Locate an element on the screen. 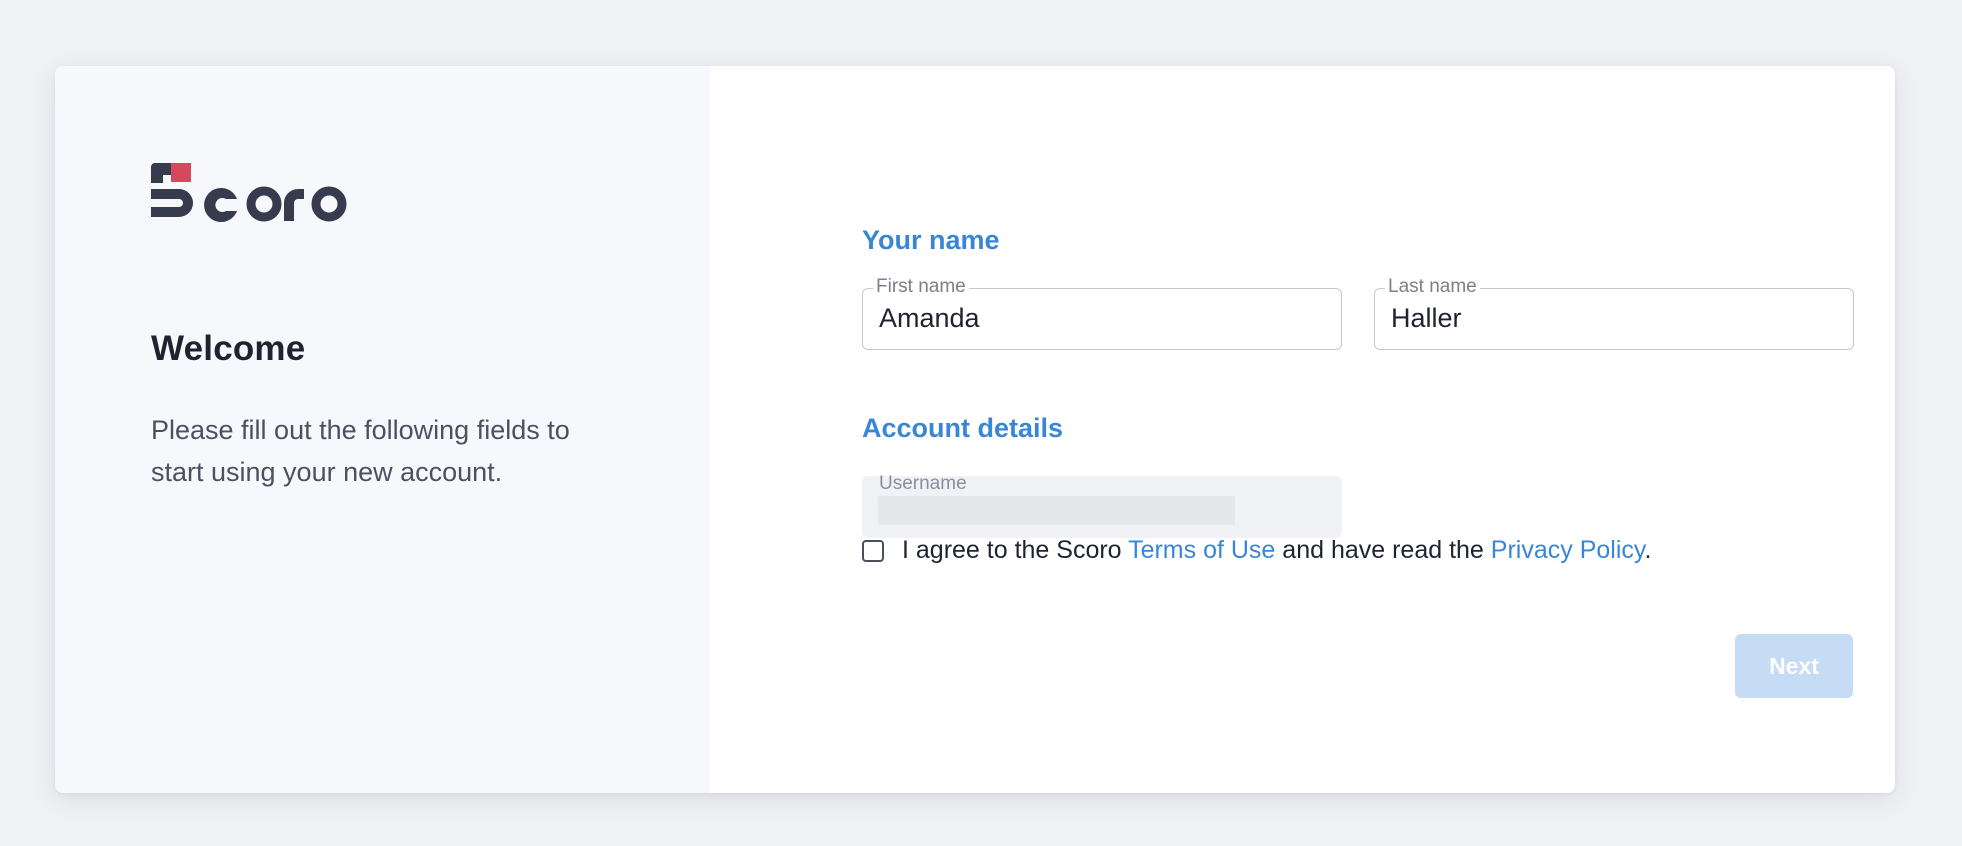  last-name-input is located at coordinates (1614, 318).